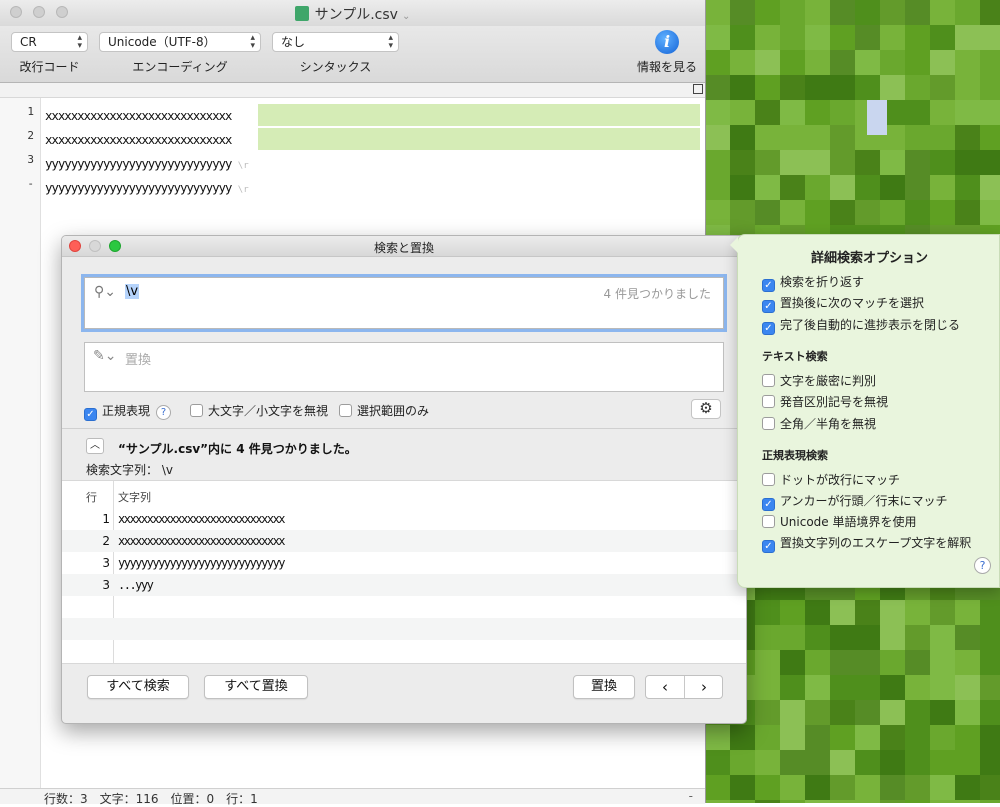 Image resolution: width=1000 pixels, height=807 pixels. Describe the element at coordinates (819, 423) in the screenshot. I see `ignore-width-checkbox: 全角／半角を無視` at that location.